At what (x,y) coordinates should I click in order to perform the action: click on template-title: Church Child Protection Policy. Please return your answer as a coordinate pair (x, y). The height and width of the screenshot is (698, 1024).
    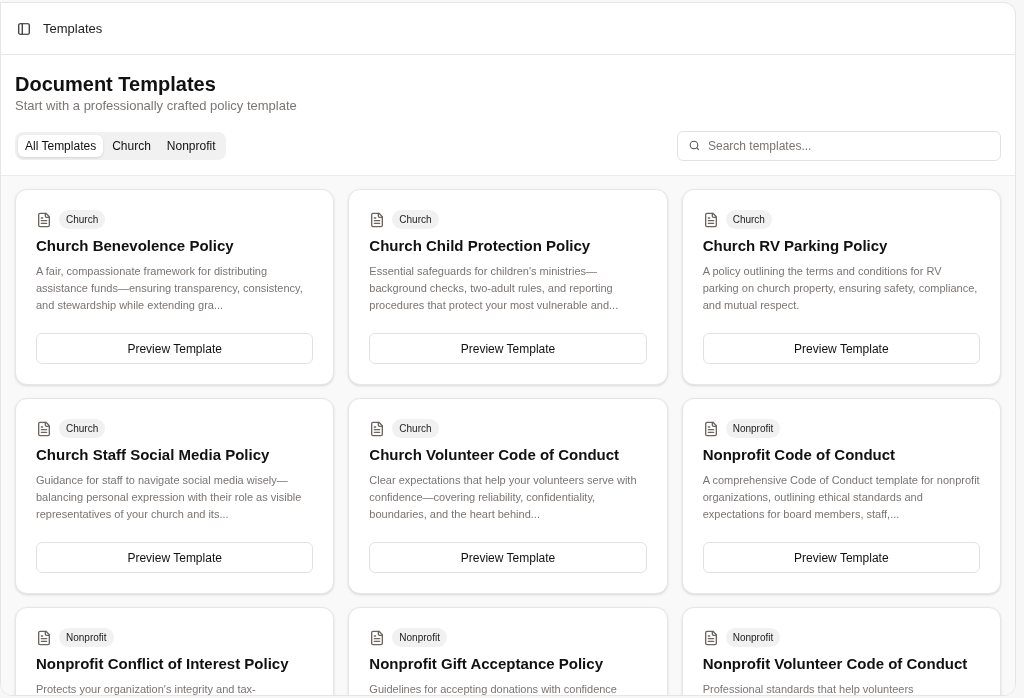
    Looking at the image, I should click on (480, 246).